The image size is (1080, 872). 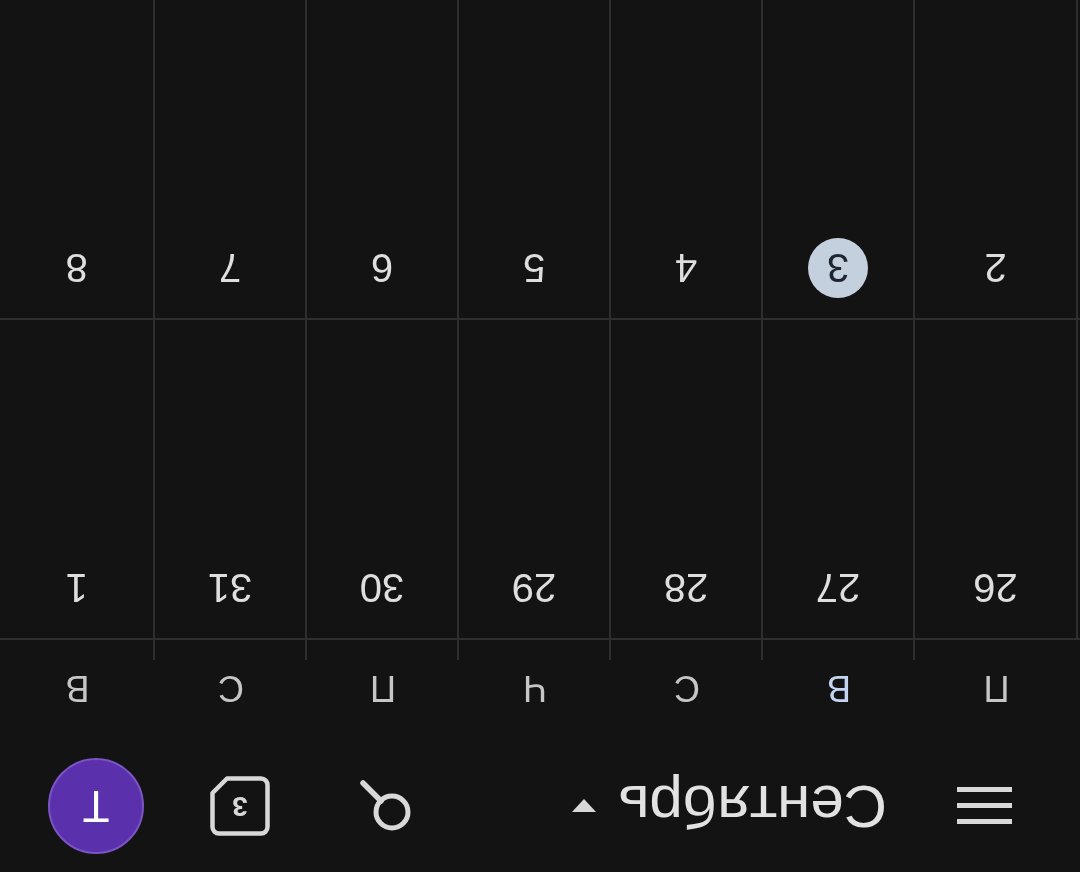 What do you see at coordinates (76, 268) in the screenshot?
I see `date-number: 8` at bounding box center [76, 268].